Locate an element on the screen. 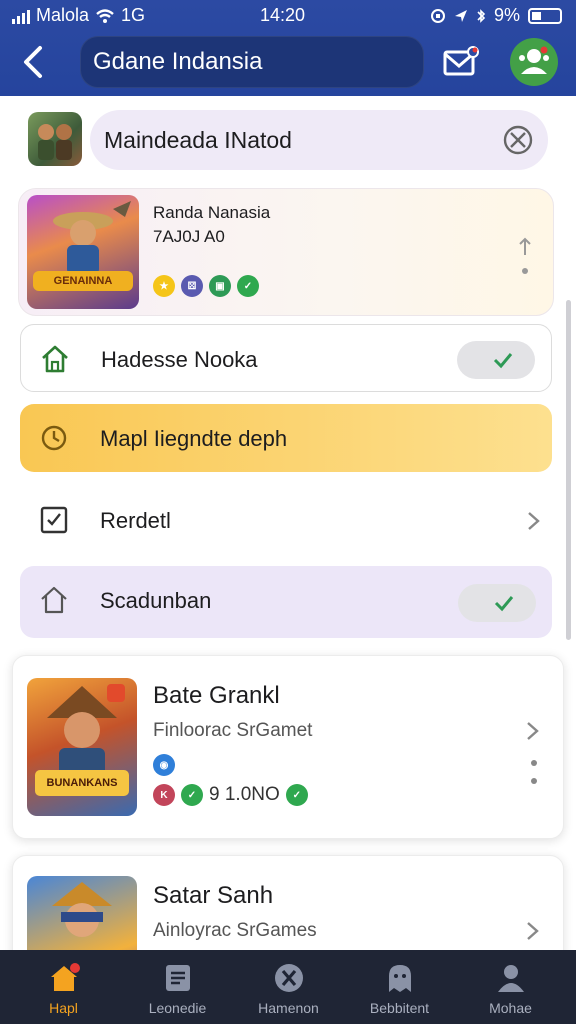 Image resolution: width=576 pixels, height=1024 pixels. top-bar: Malola 1G 14:20 9% Gdane Indansia is located at coordinates (288, 48).